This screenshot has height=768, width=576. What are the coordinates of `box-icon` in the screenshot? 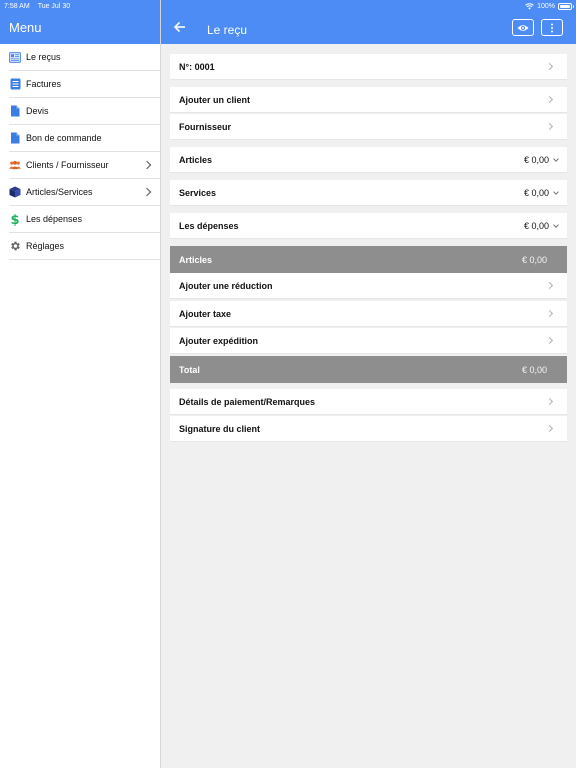 It's located at (15, 192).